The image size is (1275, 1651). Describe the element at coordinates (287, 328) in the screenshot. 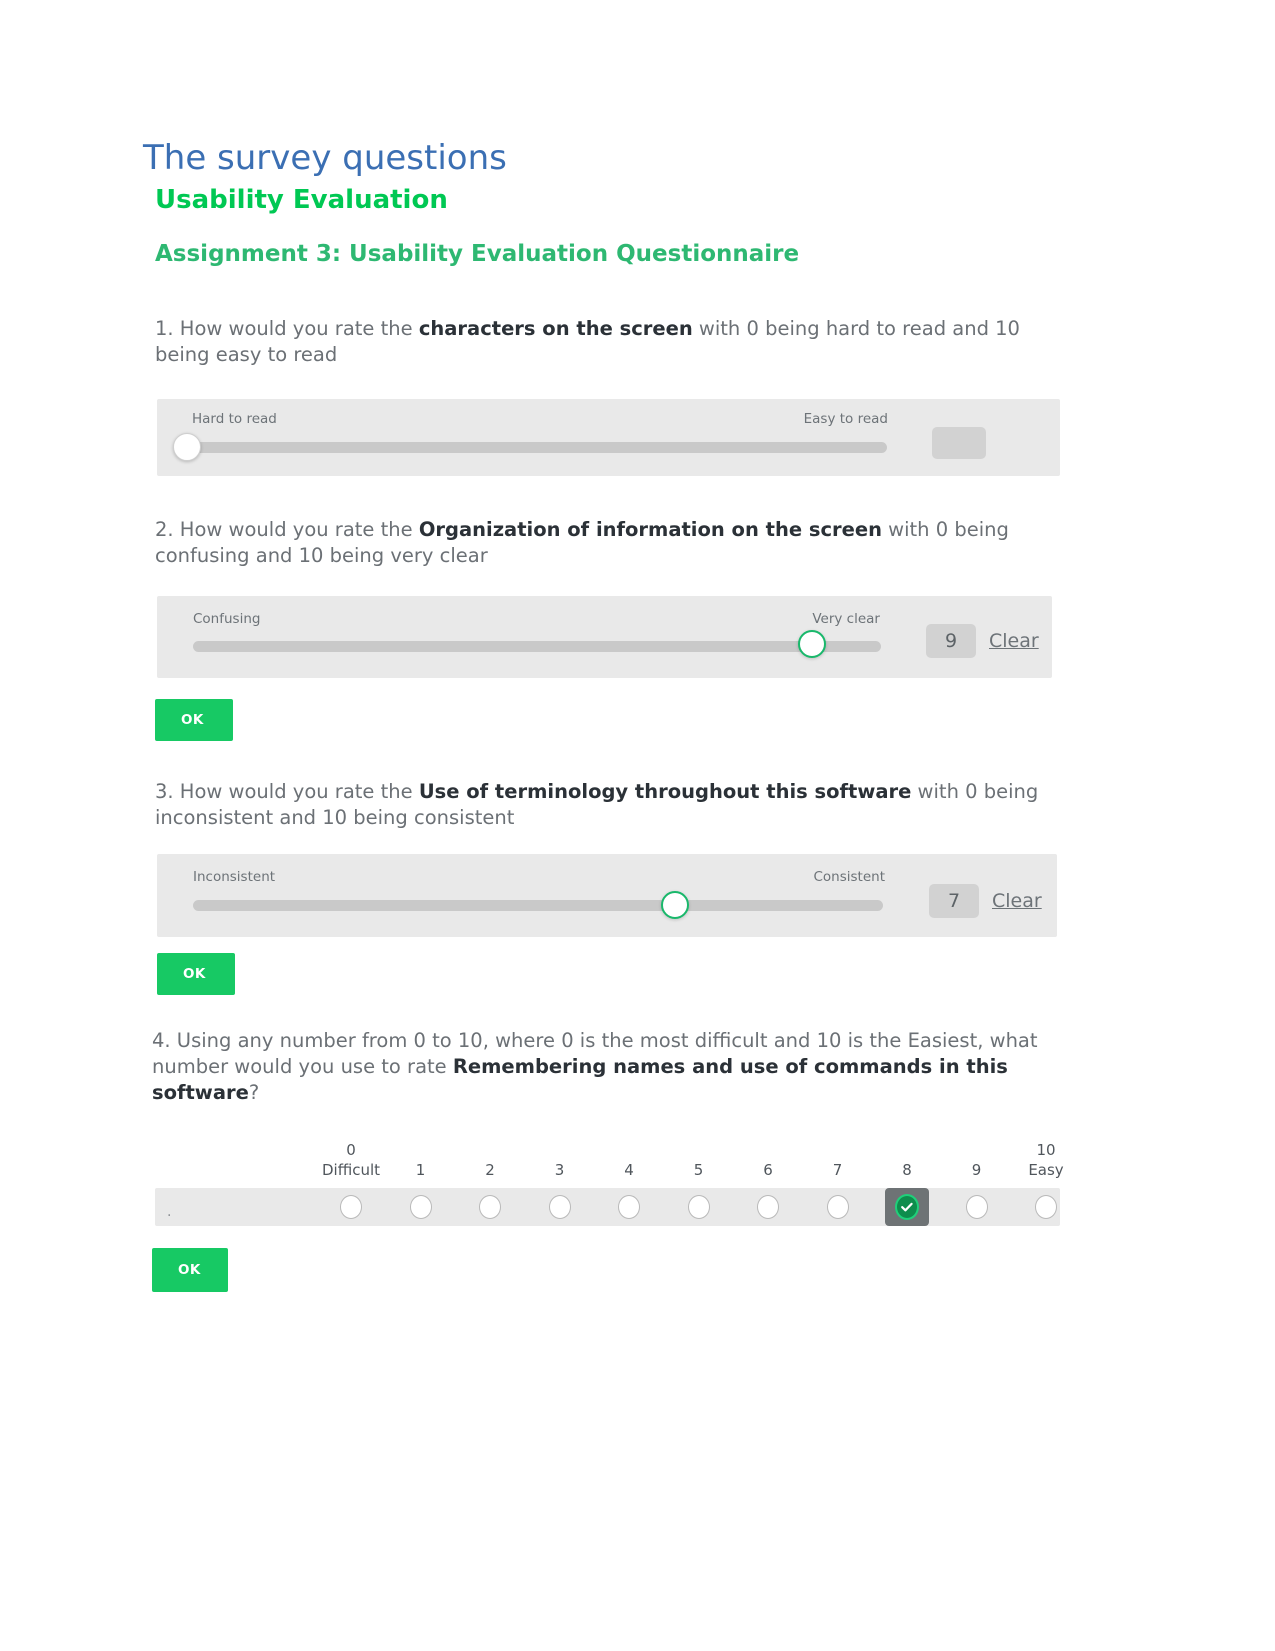

I see `question-1-text-before: 1. How would you rate the` at that location.